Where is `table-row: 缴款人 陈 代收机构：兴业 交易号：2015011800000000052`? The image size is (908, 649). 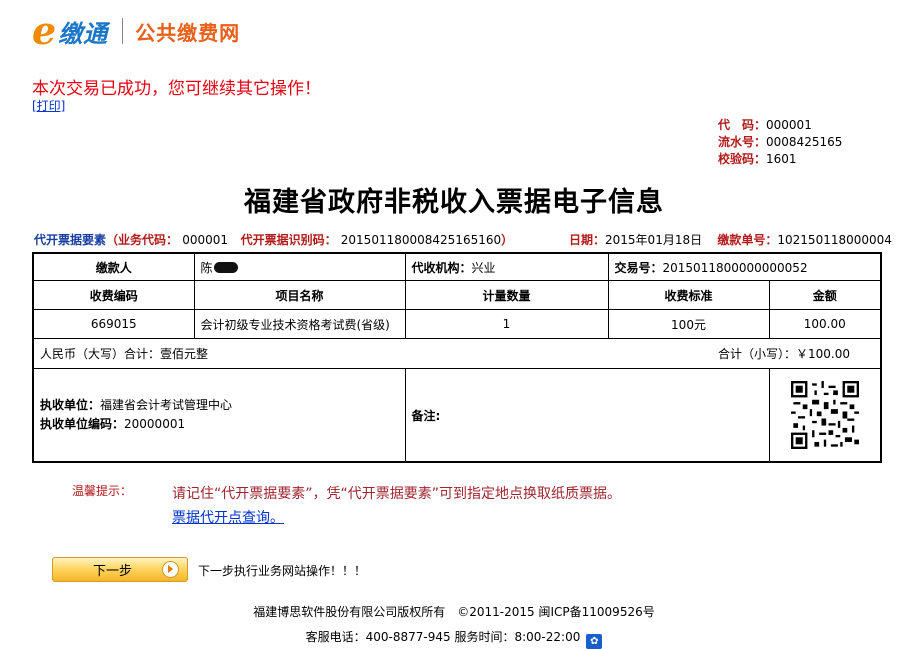 table-row: 缴款人 陈 代收机构：兴业 交易号：2015011800000000052 is located at coordinates (457, 266).